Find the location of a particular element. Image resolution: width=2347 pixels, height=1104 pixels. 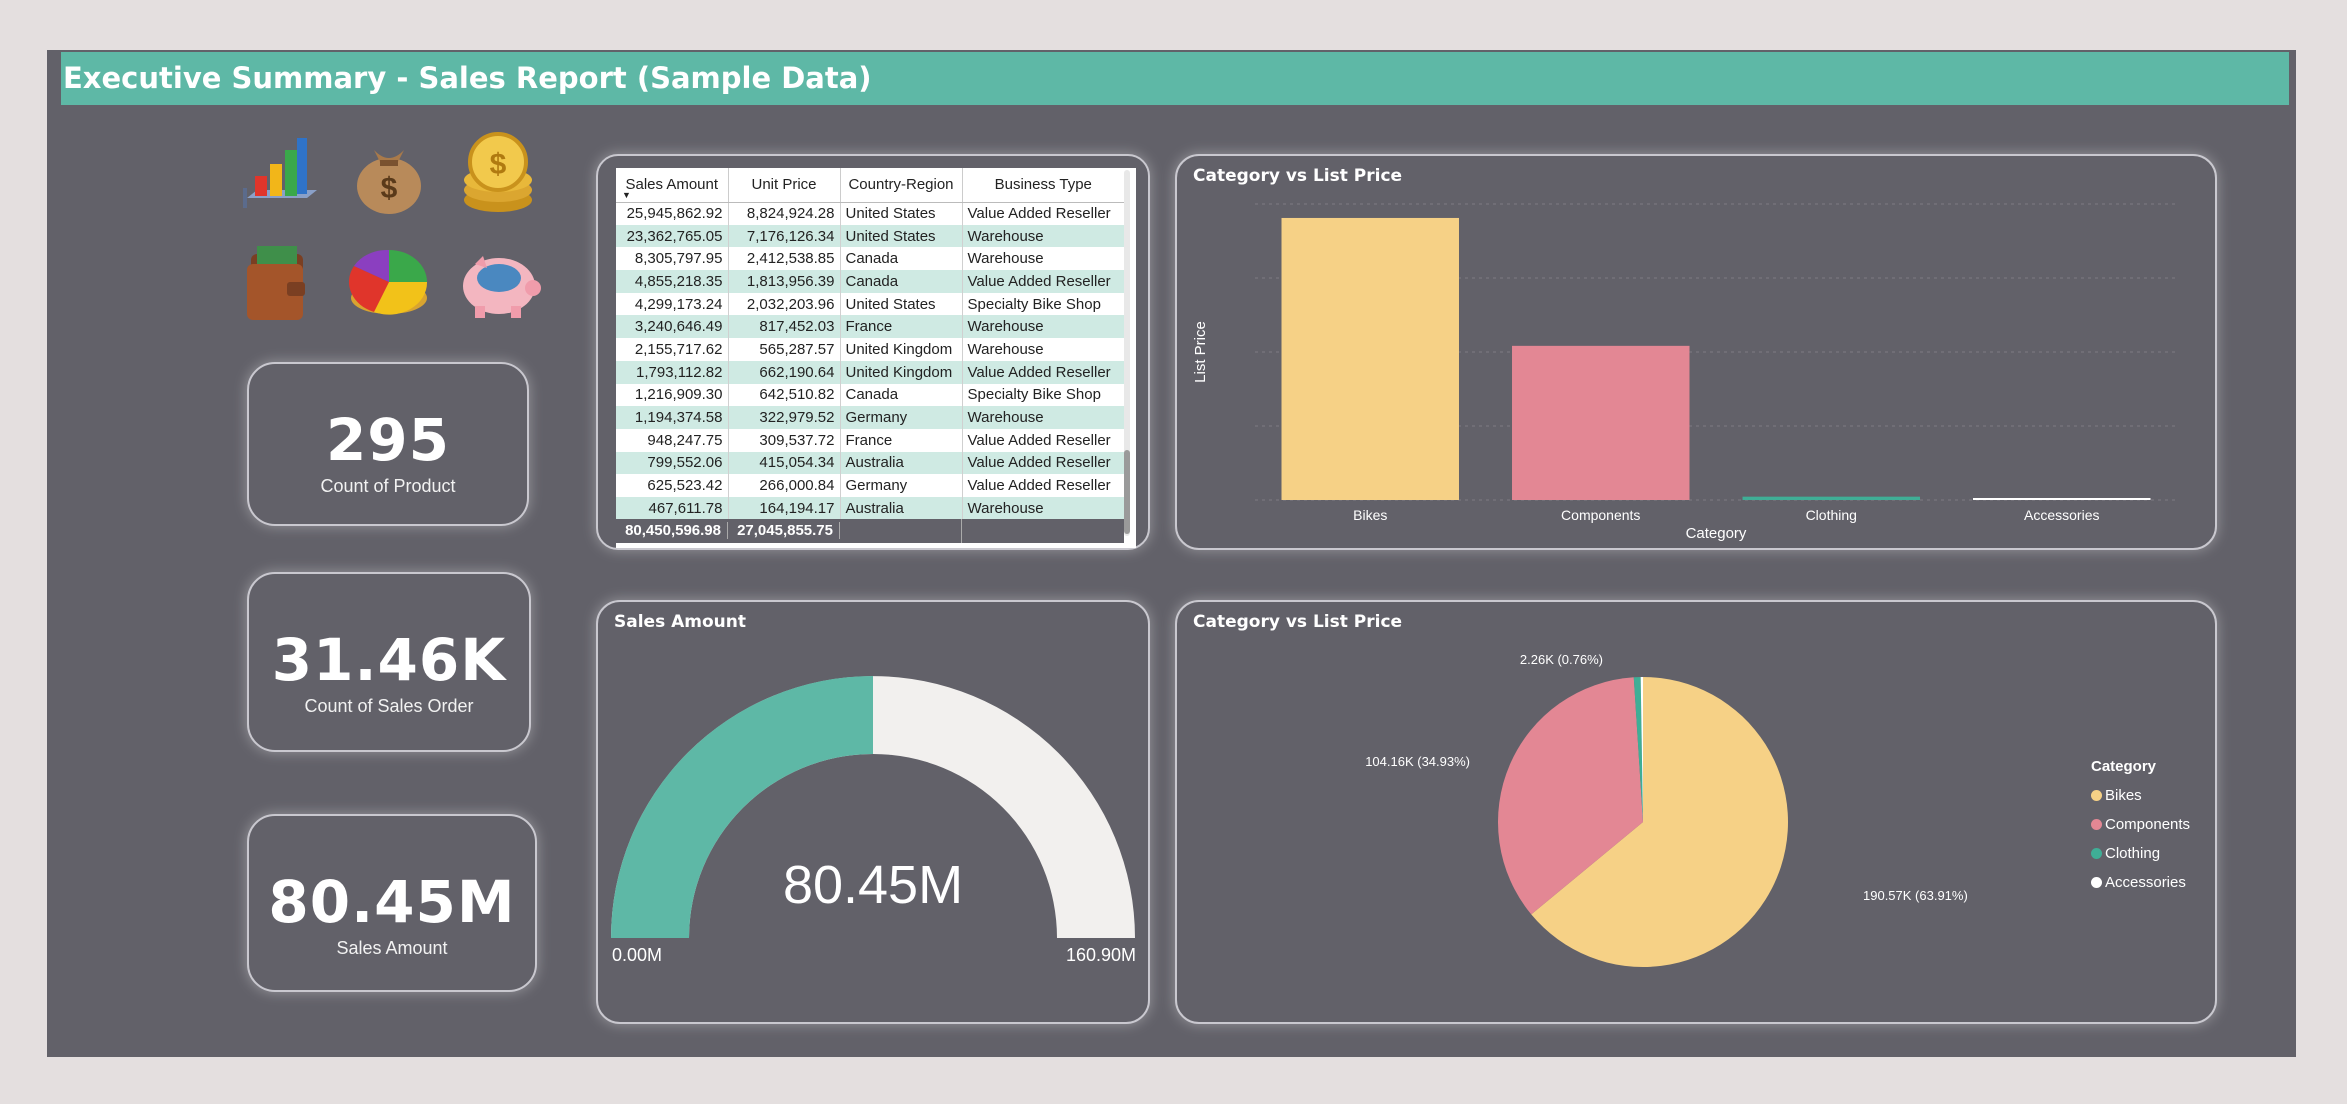

cell-sales-amount: 8,305,797.95 is located at coordinates (678, 259).